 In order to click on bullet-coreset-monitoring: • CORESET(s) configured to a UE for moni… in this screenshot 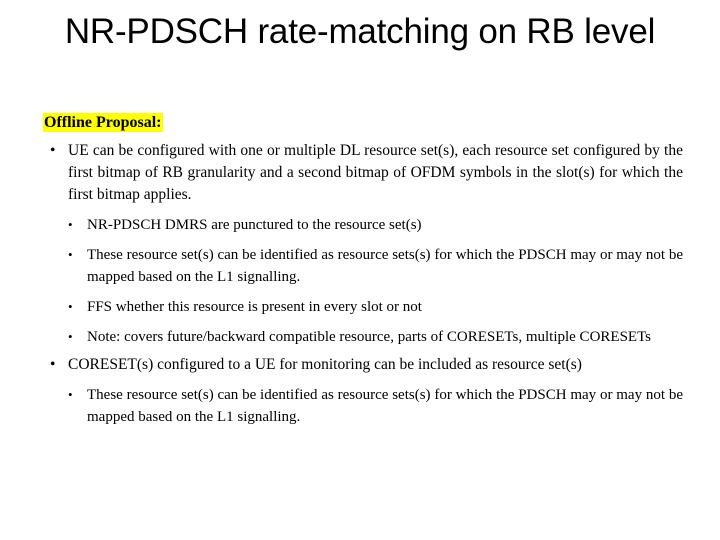, I will do `click(363, 391)`.